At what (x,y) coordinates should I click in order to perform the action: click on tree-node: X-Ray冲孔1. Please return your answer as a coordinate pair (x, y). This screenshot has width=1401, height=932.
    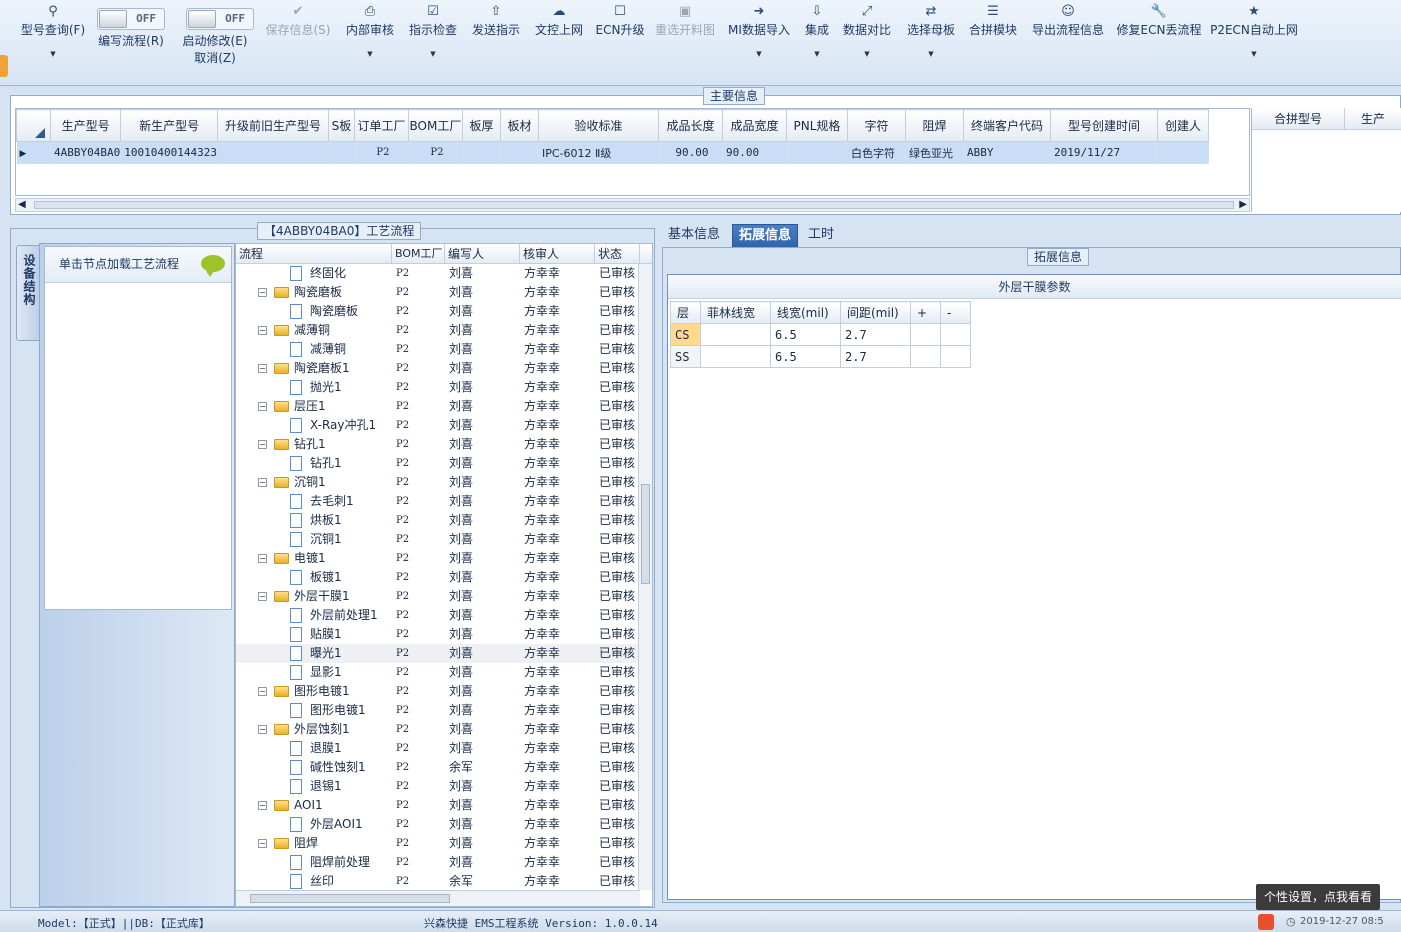
    Looking at the image, I should click on (314, 425).